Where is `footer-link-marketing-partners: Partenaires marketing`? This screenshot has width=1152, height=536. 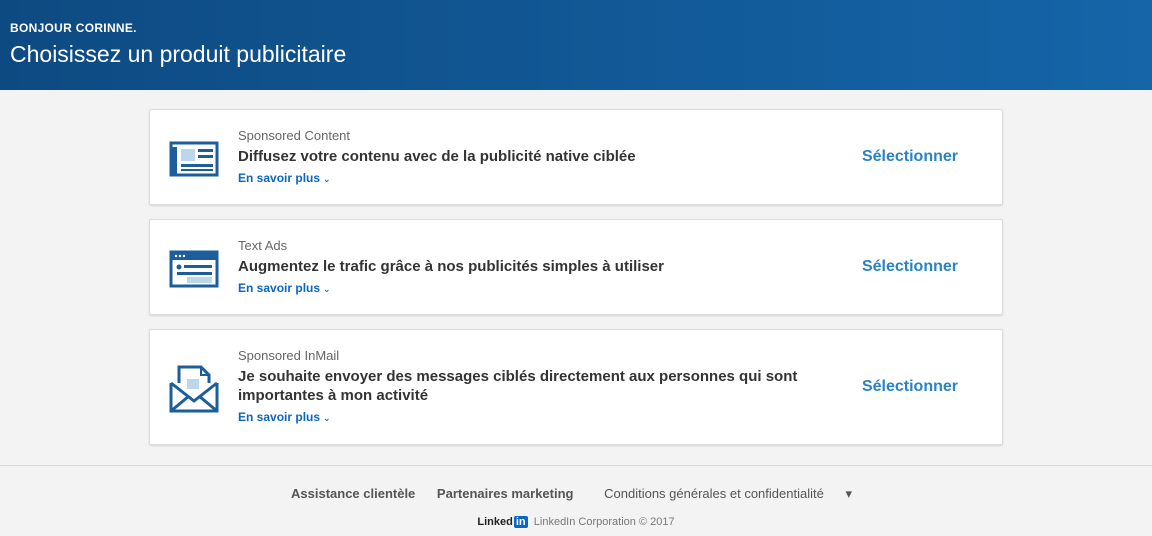
footer-link-marketing-partners: Partenaires marketing is located at coordinates (505, 493).